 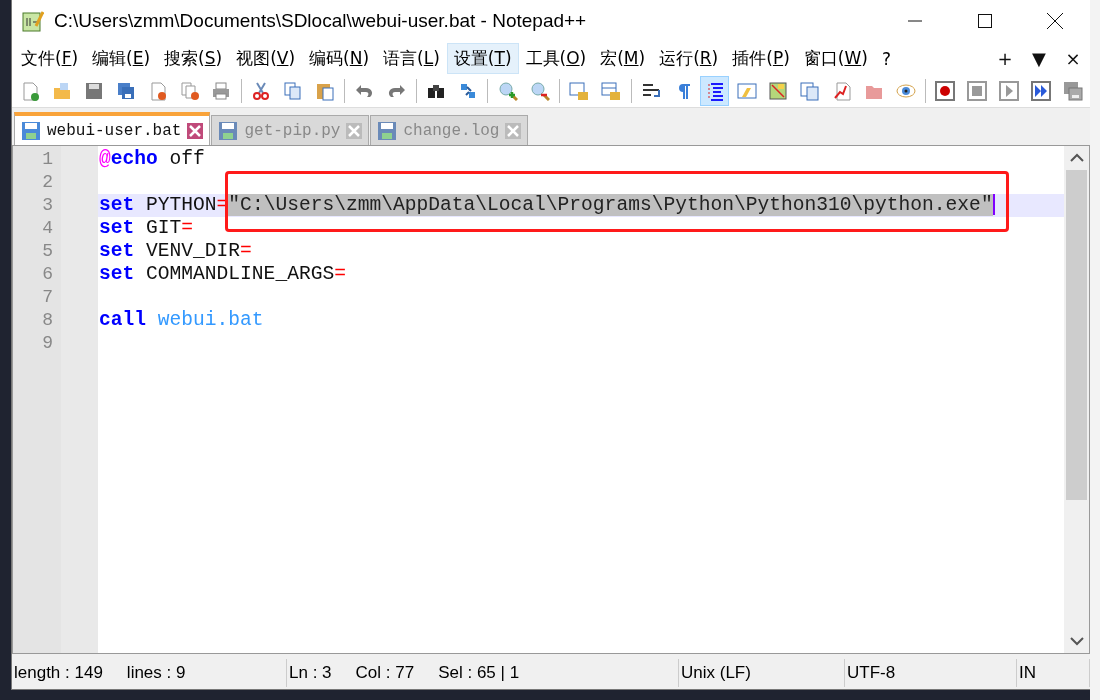 I want to click on status-text: Col : 77, so click(x=385, y=672).